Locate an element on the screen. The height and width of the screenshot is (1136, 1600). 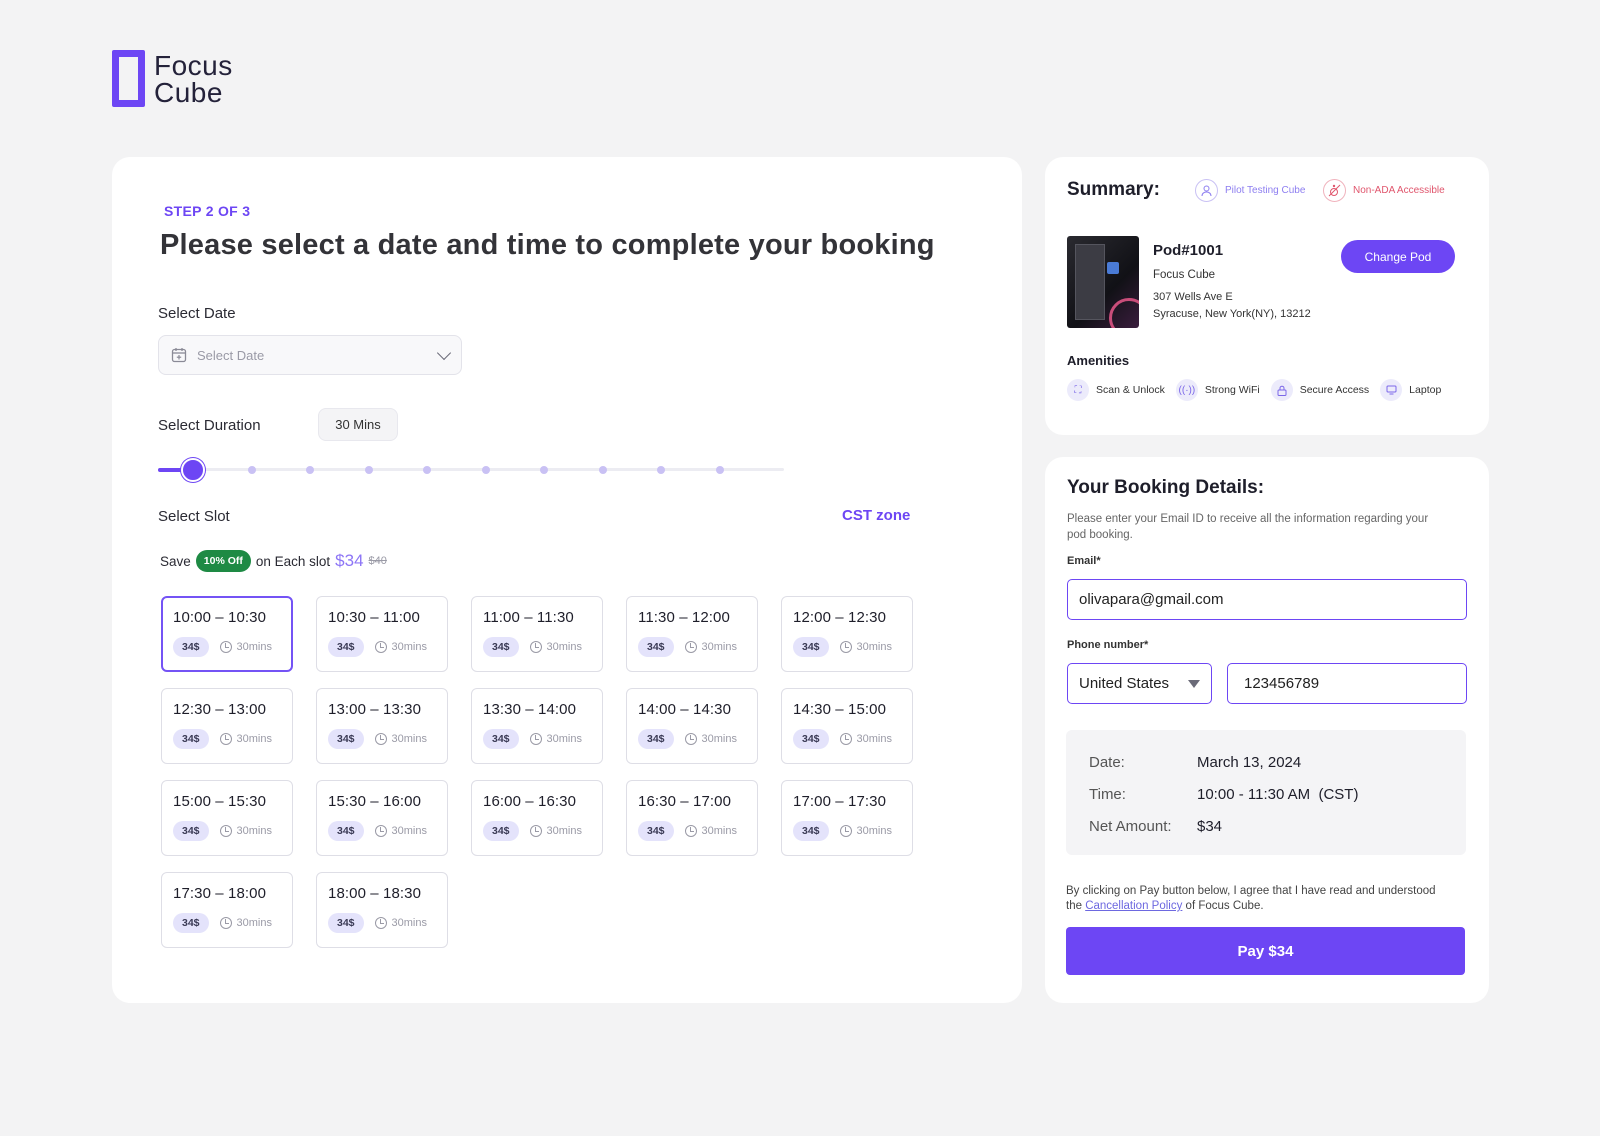
time-slot: 11:30 – 12:00 34$ 30mins is located at coordinates (692, 634).